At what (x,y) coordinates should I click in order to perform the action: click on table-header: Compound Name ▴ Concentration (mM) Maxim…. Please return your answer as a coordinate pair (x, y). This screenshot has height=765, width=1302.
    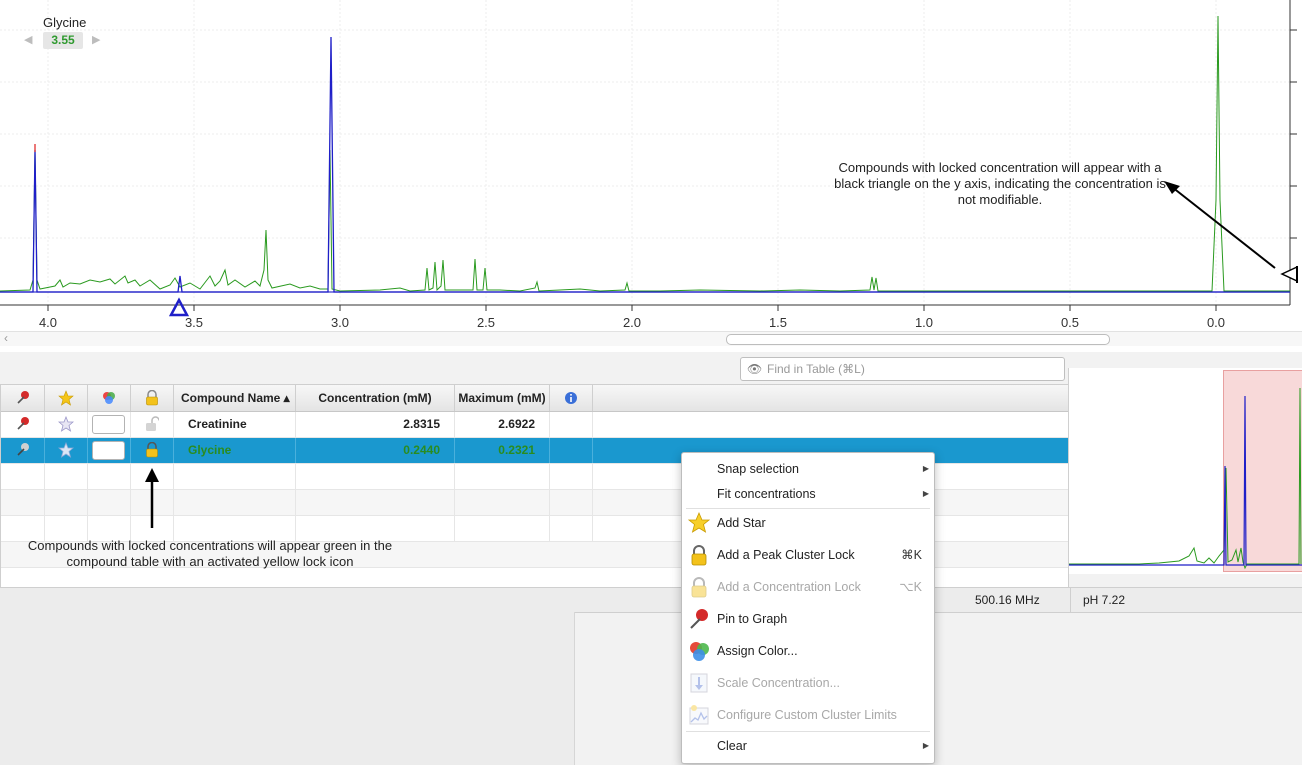
    Looking at the image, I should click on (534, 398).